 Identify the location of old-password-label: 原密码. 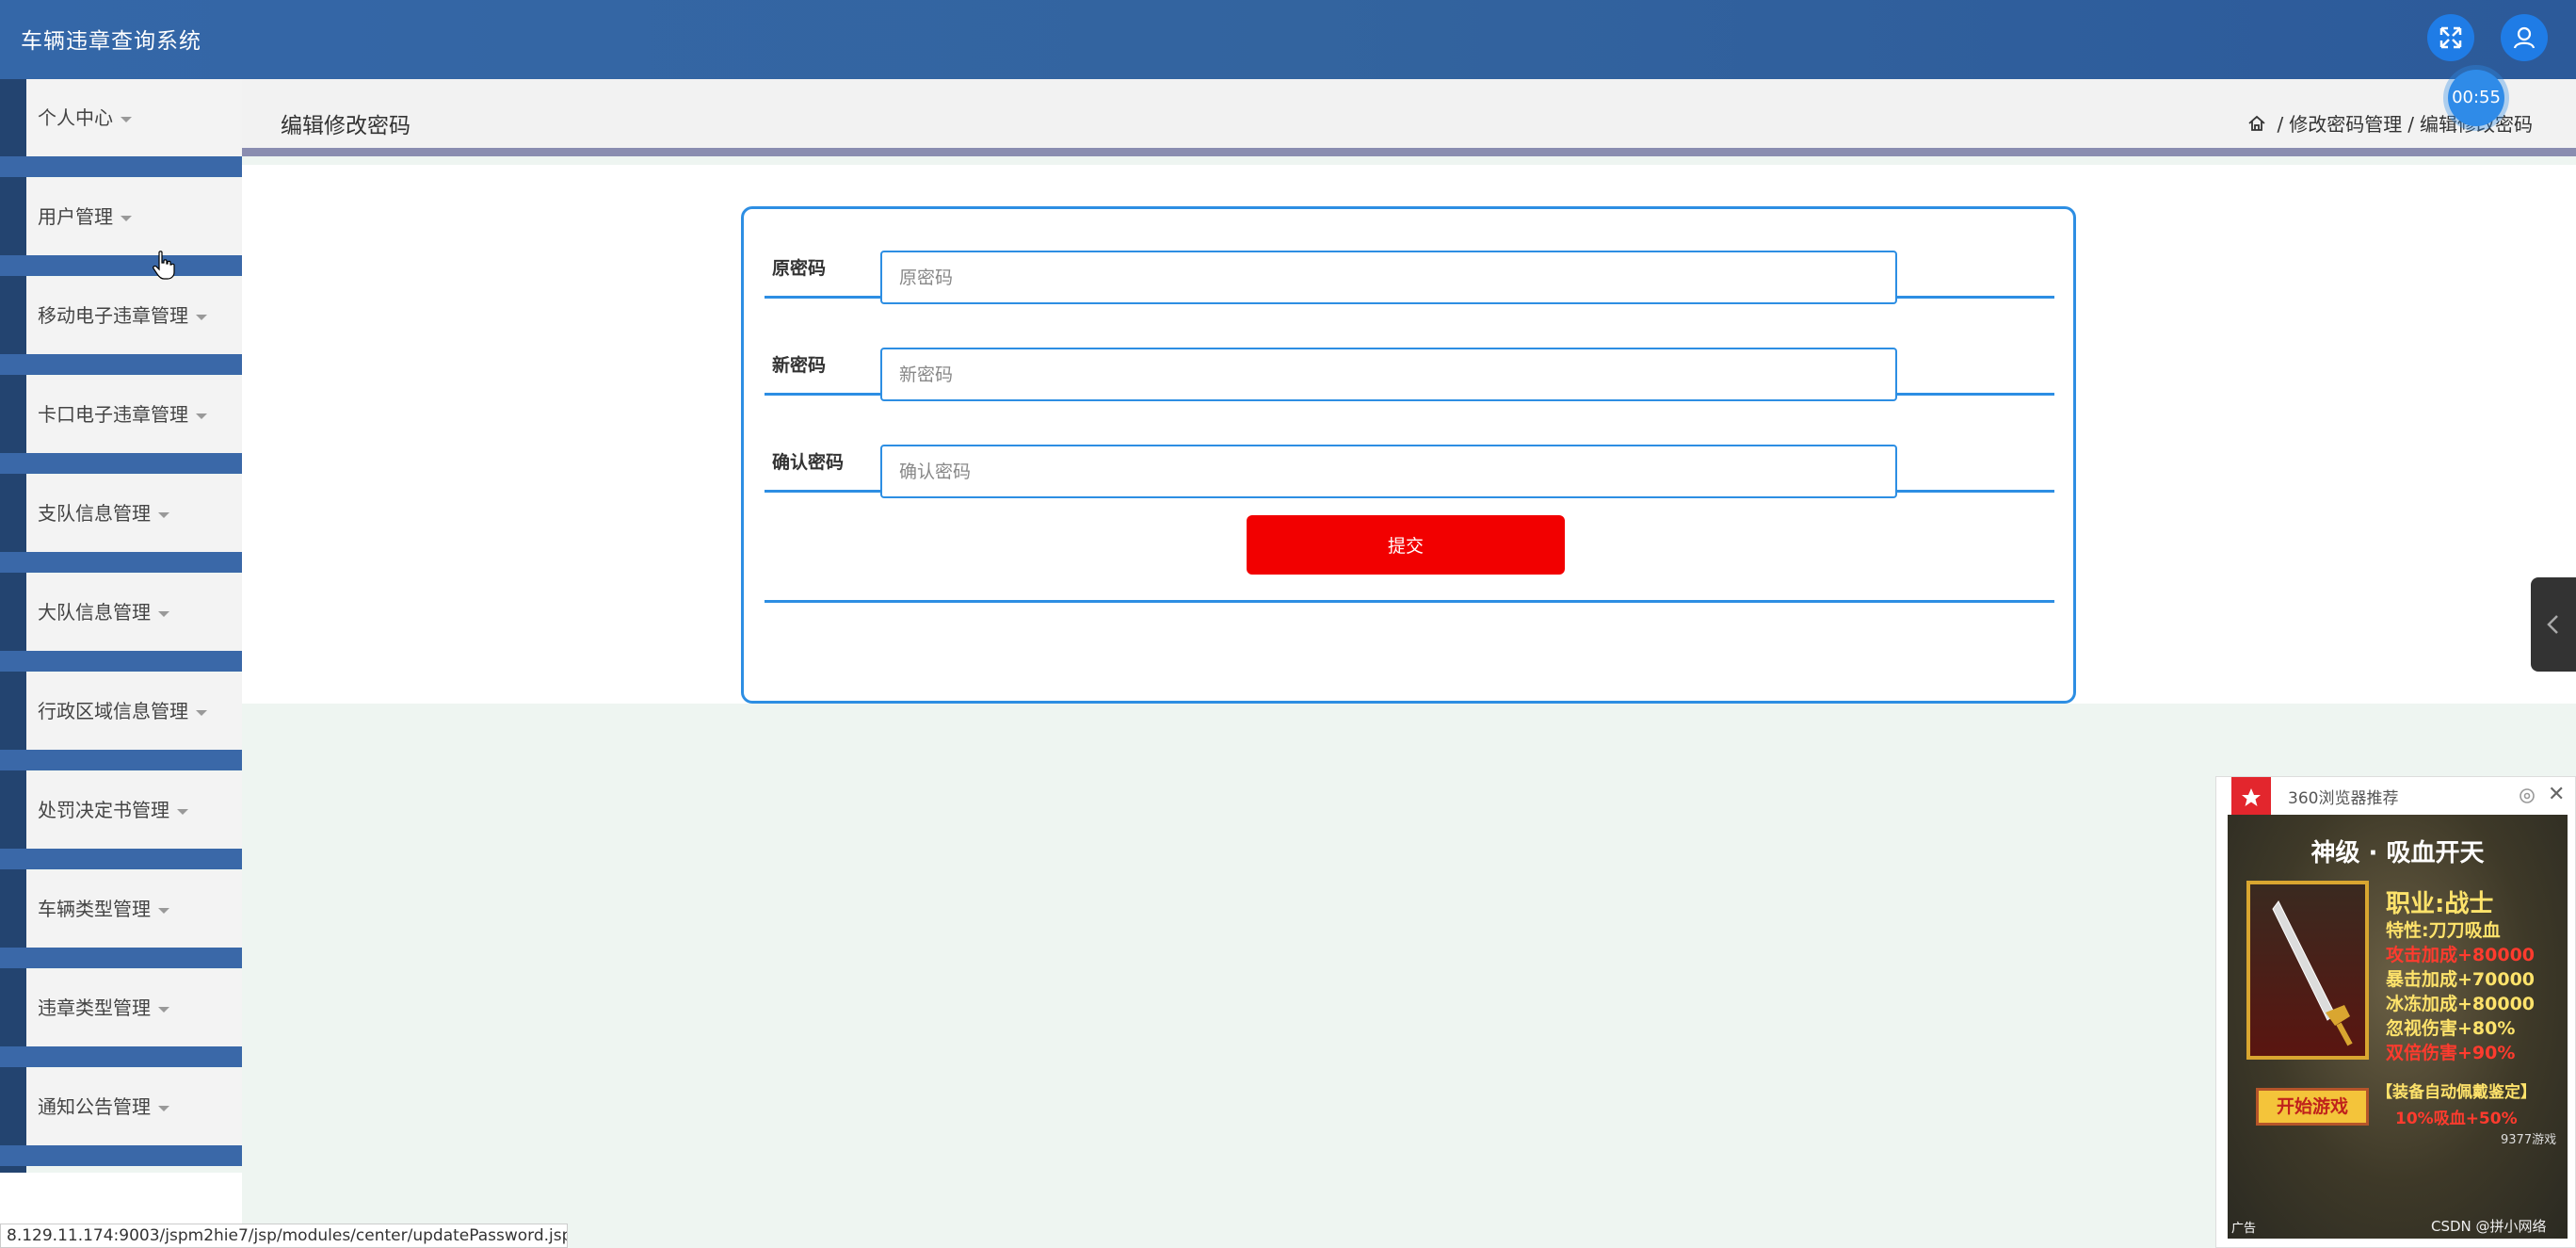
(799, 268).